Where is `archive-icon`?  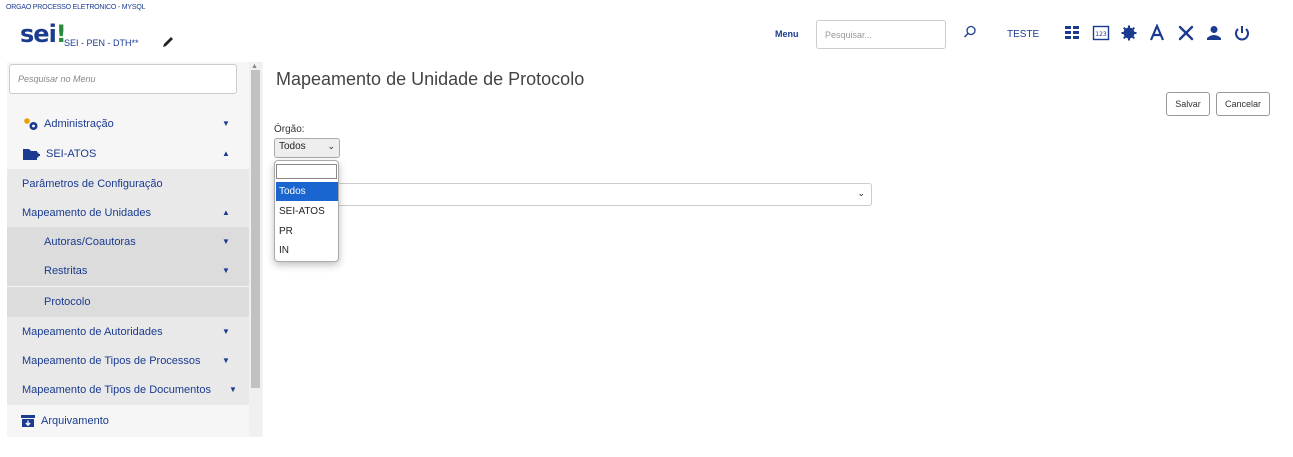 archive-icon is located at coordinates (28, 421).